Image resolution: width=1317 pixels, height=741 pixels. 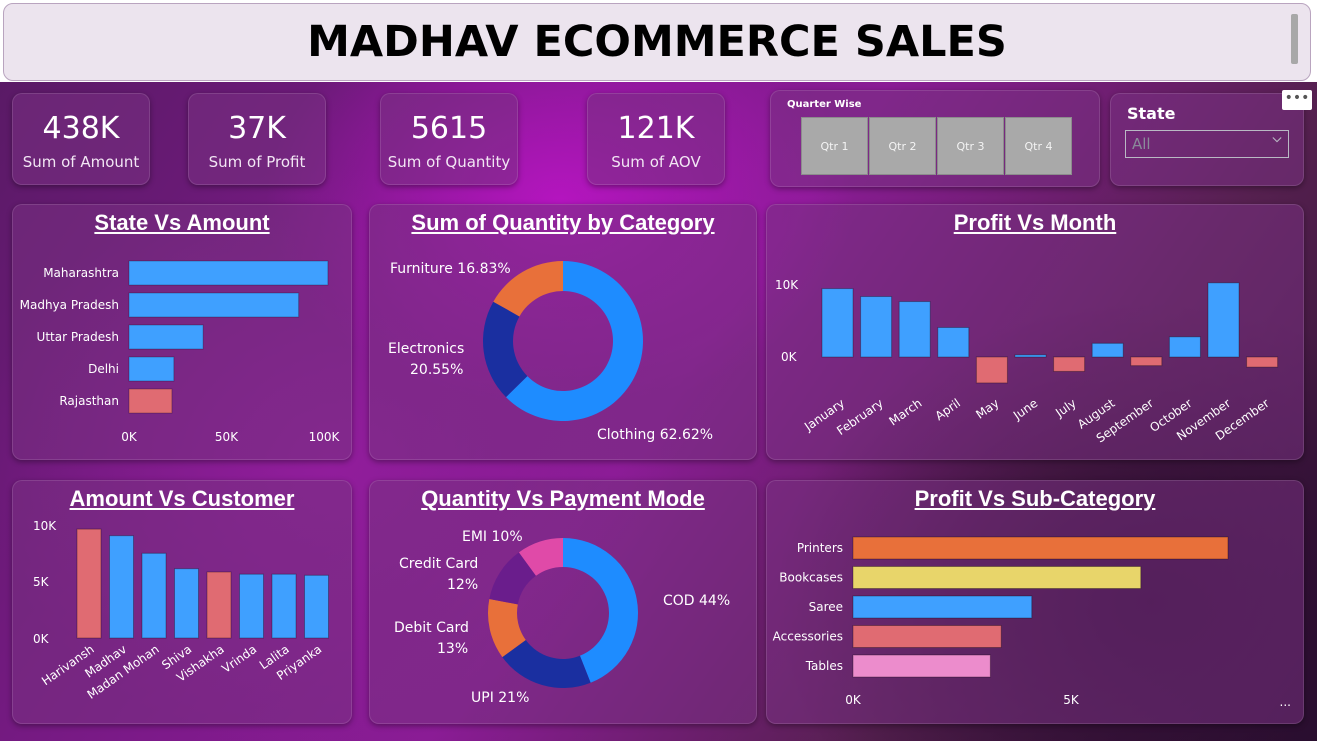 What do you see at coordinates (1277, 140) in the screenshot?
I see `chevron-down-icon` at bounding box center [1277, 140].